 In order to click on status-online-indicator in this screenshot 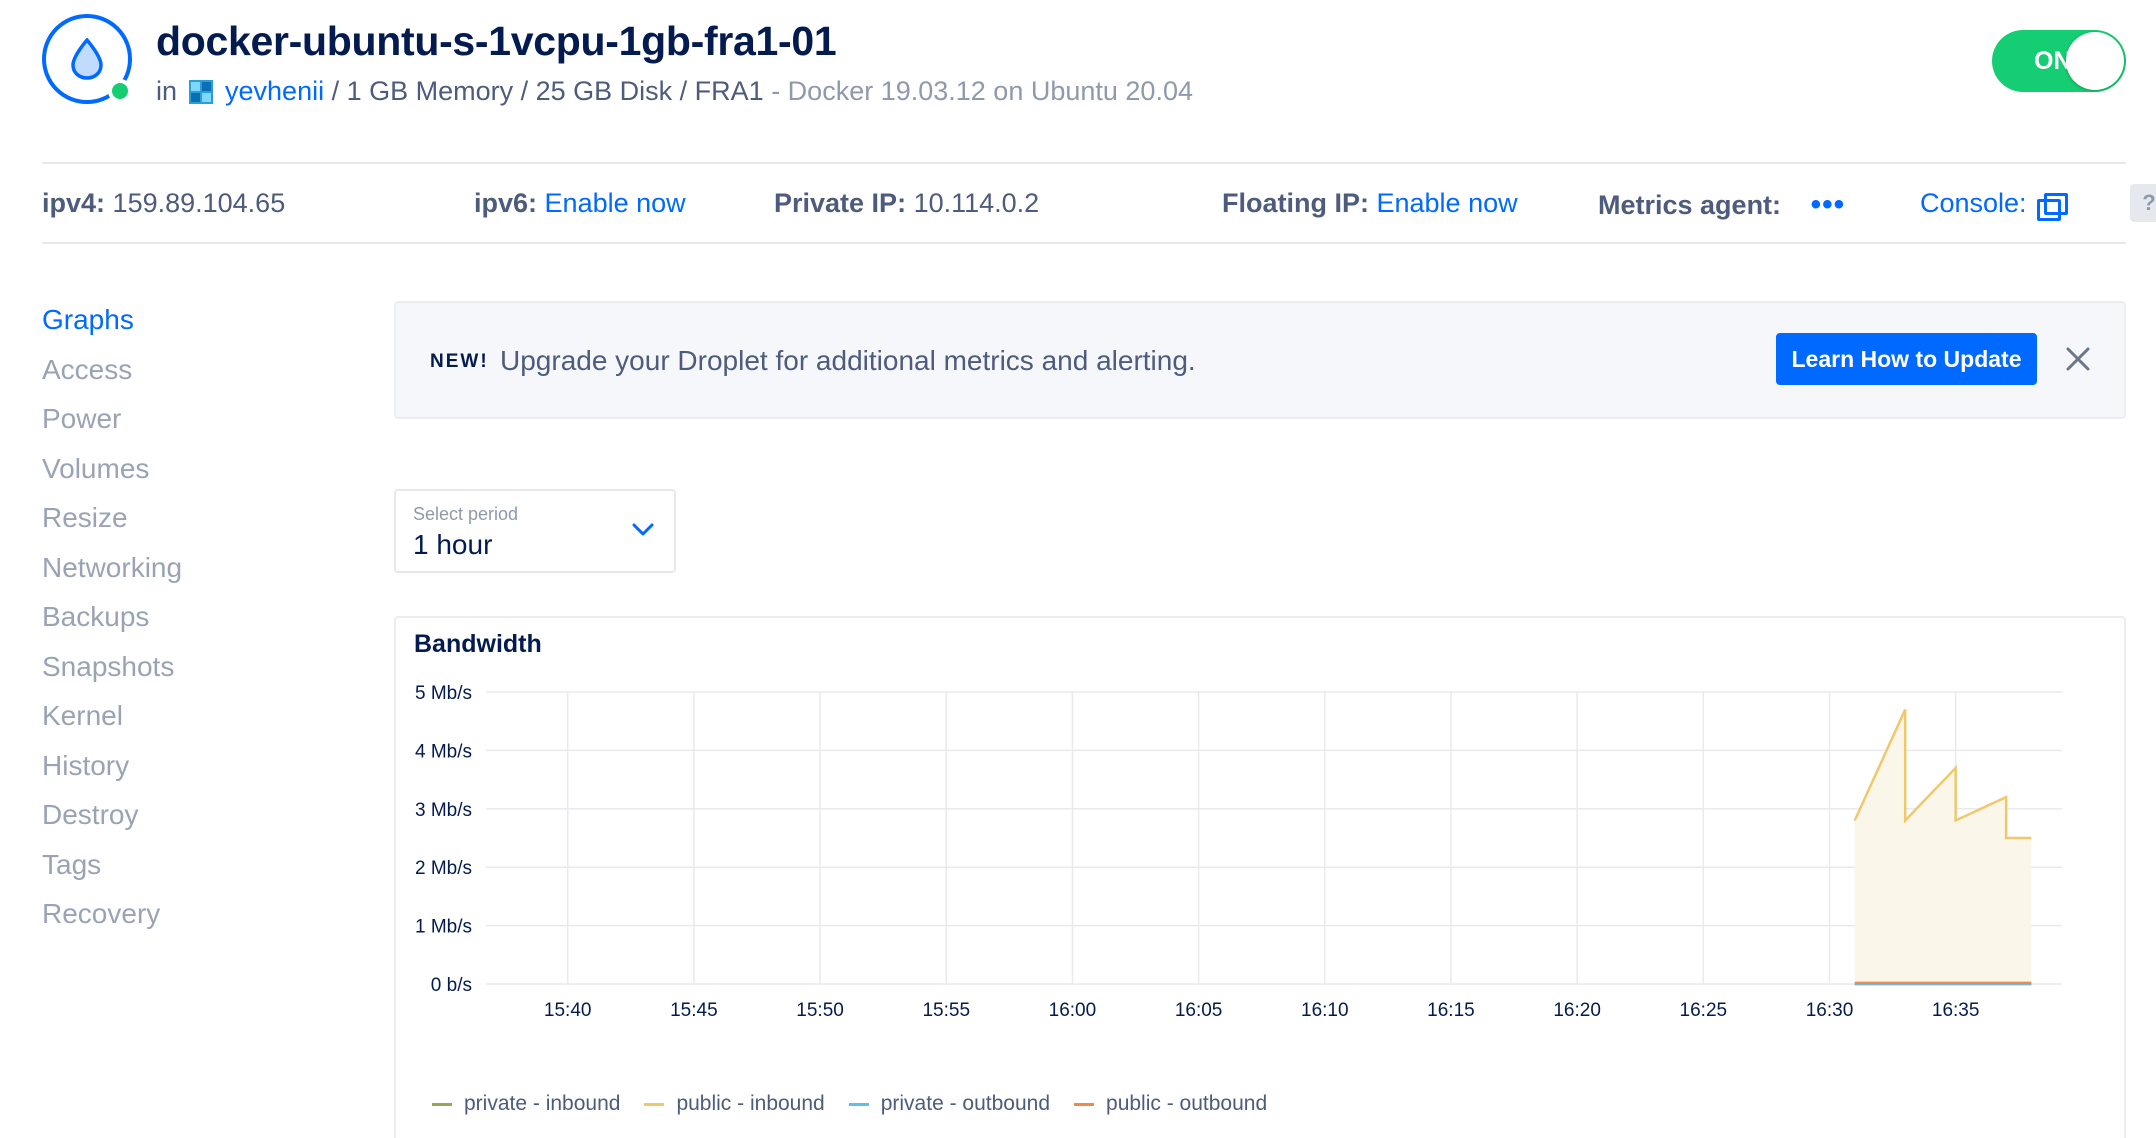, I will do `click(120, 91)`.